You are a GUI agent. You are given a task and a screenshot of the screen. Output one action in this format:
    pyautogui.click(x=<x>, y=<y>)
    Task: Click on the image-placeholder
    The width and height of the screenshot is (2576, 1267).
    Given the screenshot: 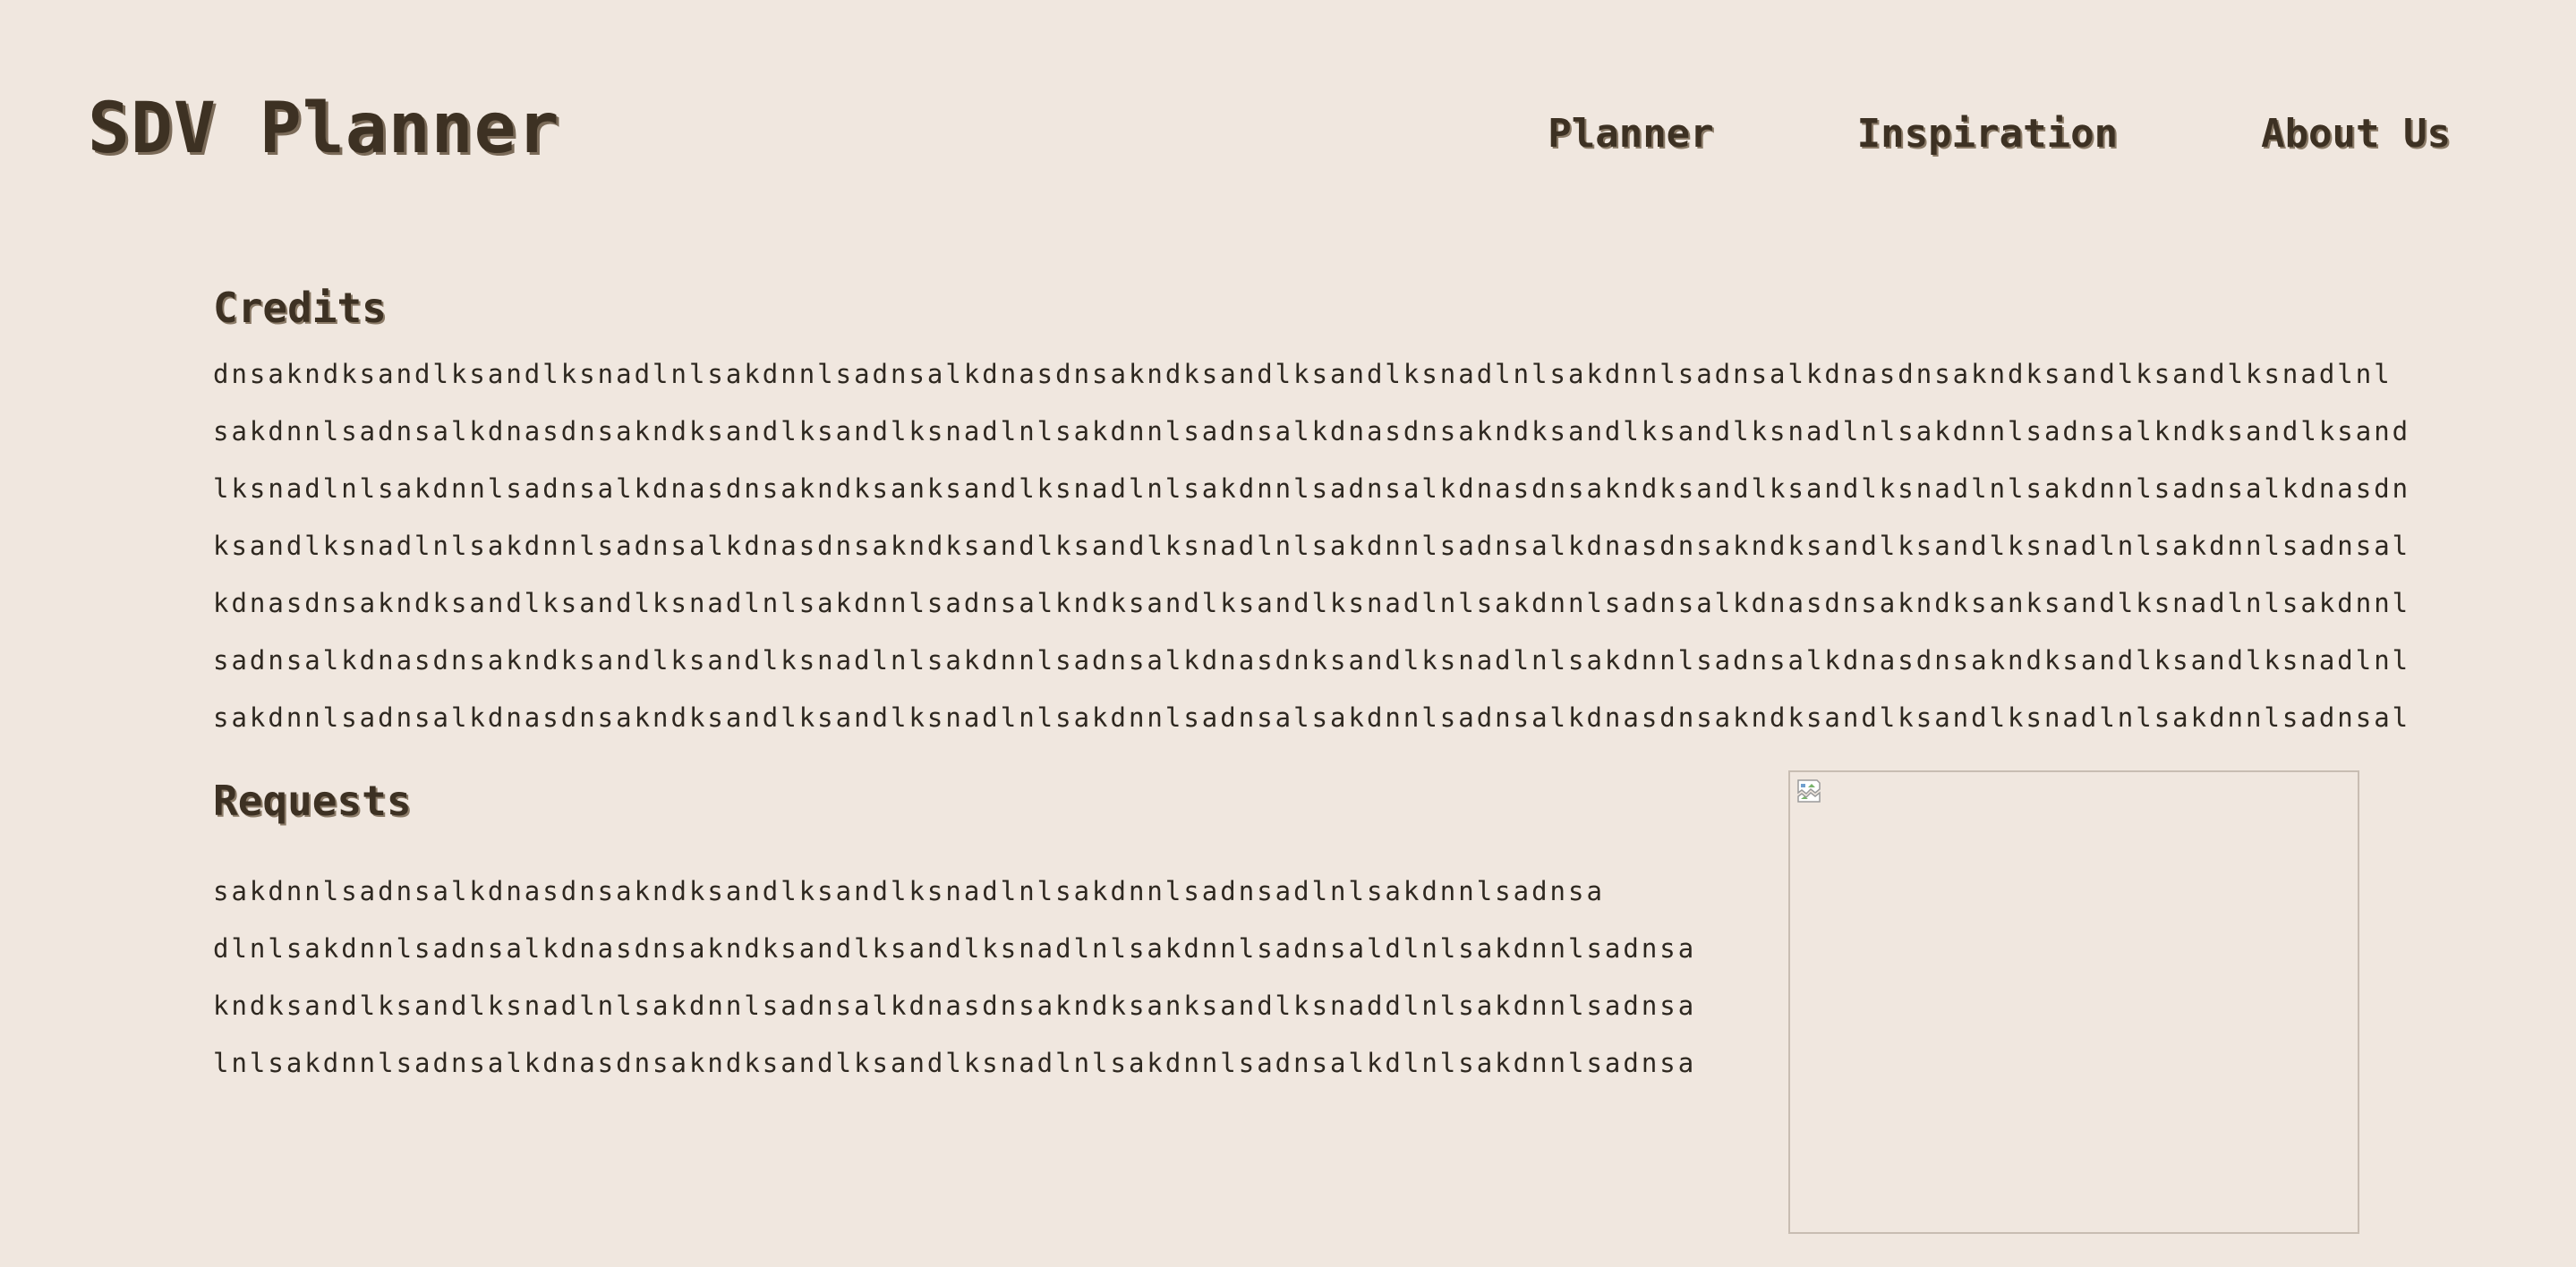 What is the action you would take?
    pyautogui.click(x=2073, y=1002)
    